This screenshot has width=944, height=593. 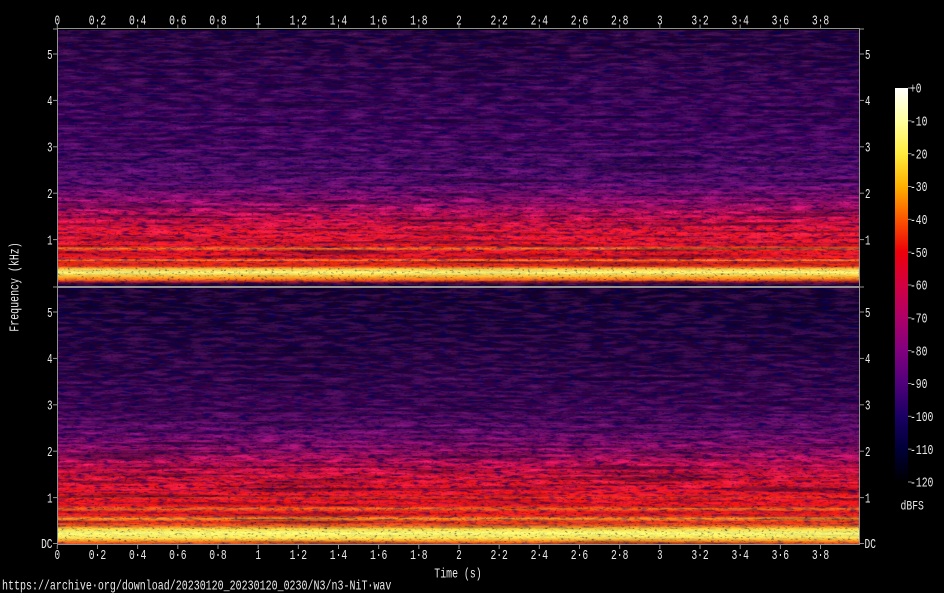 What do you see at coordinates (921, 418) in the screenshot?
I see `svg-text: -100` at bounding box center [921, 418].